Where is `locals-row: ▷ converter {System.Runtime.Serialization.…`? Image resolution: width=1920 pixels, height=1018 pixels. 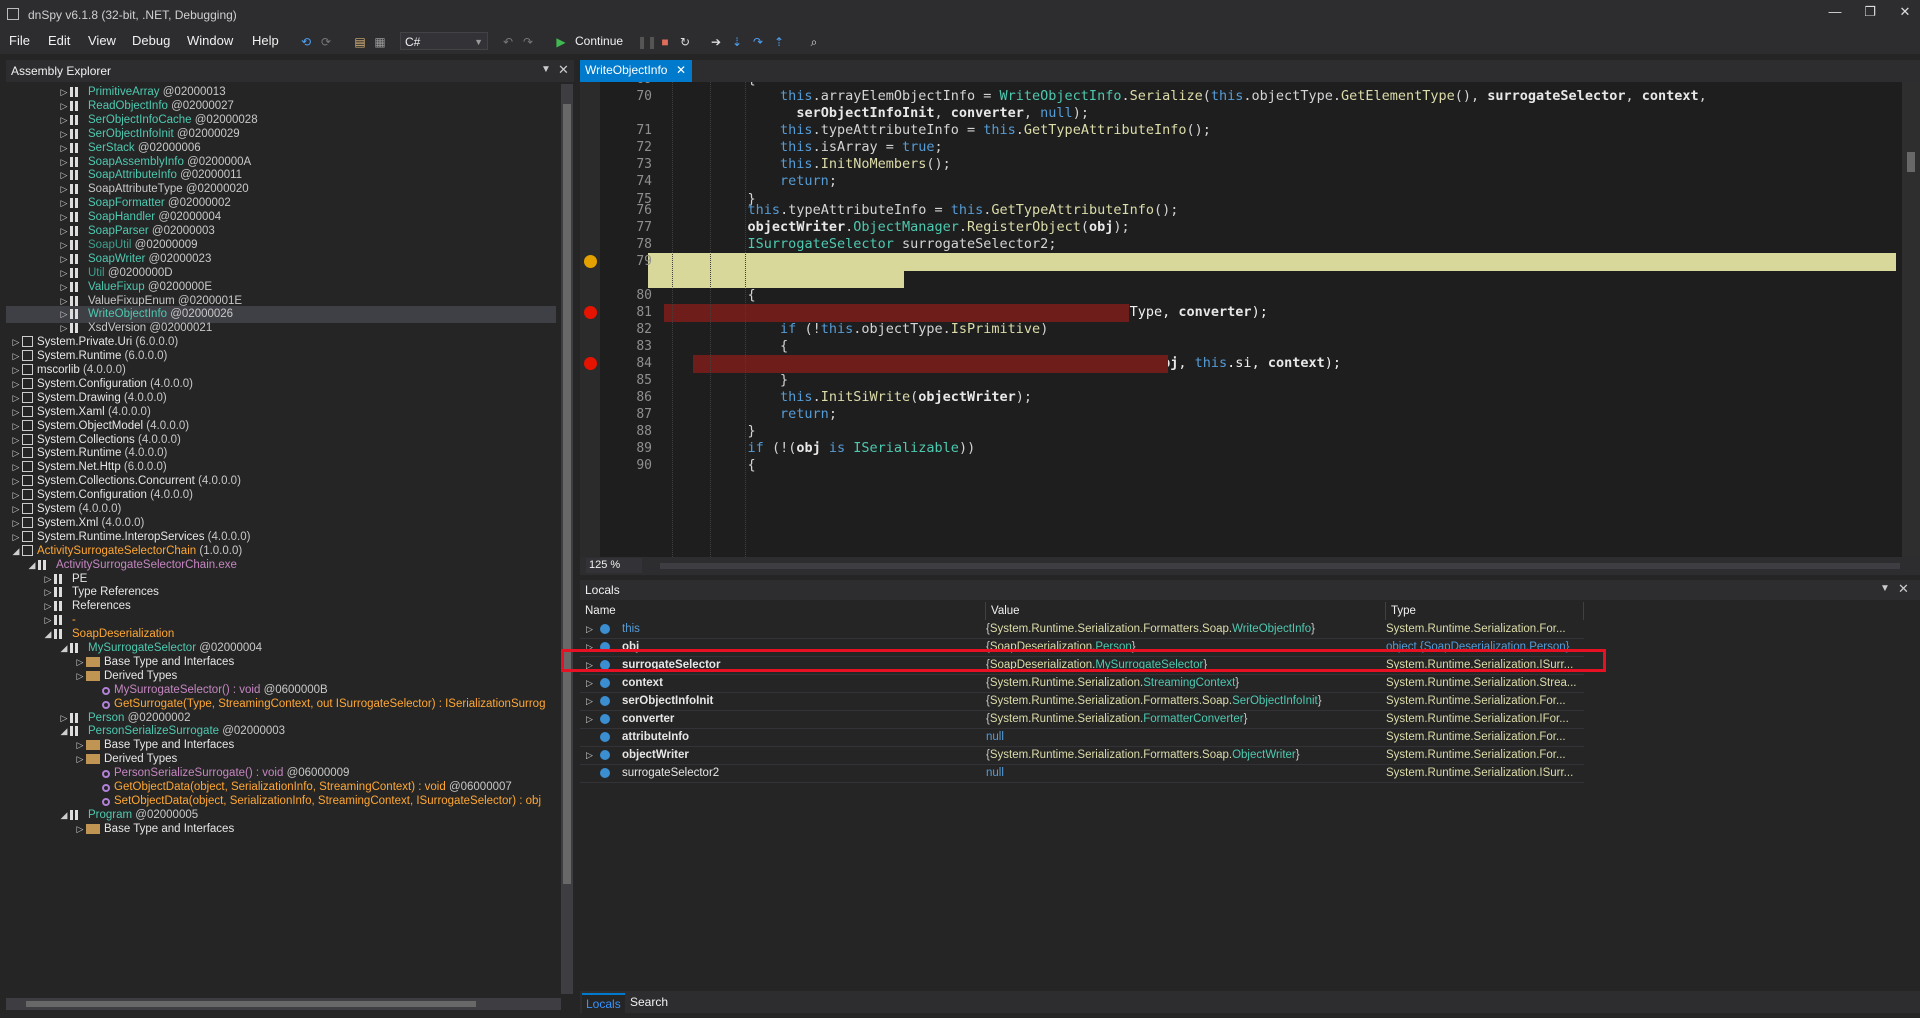 locals-row: ▷ converter {System.Runtime.Serialization.… is located at coordinates (1082, 719).